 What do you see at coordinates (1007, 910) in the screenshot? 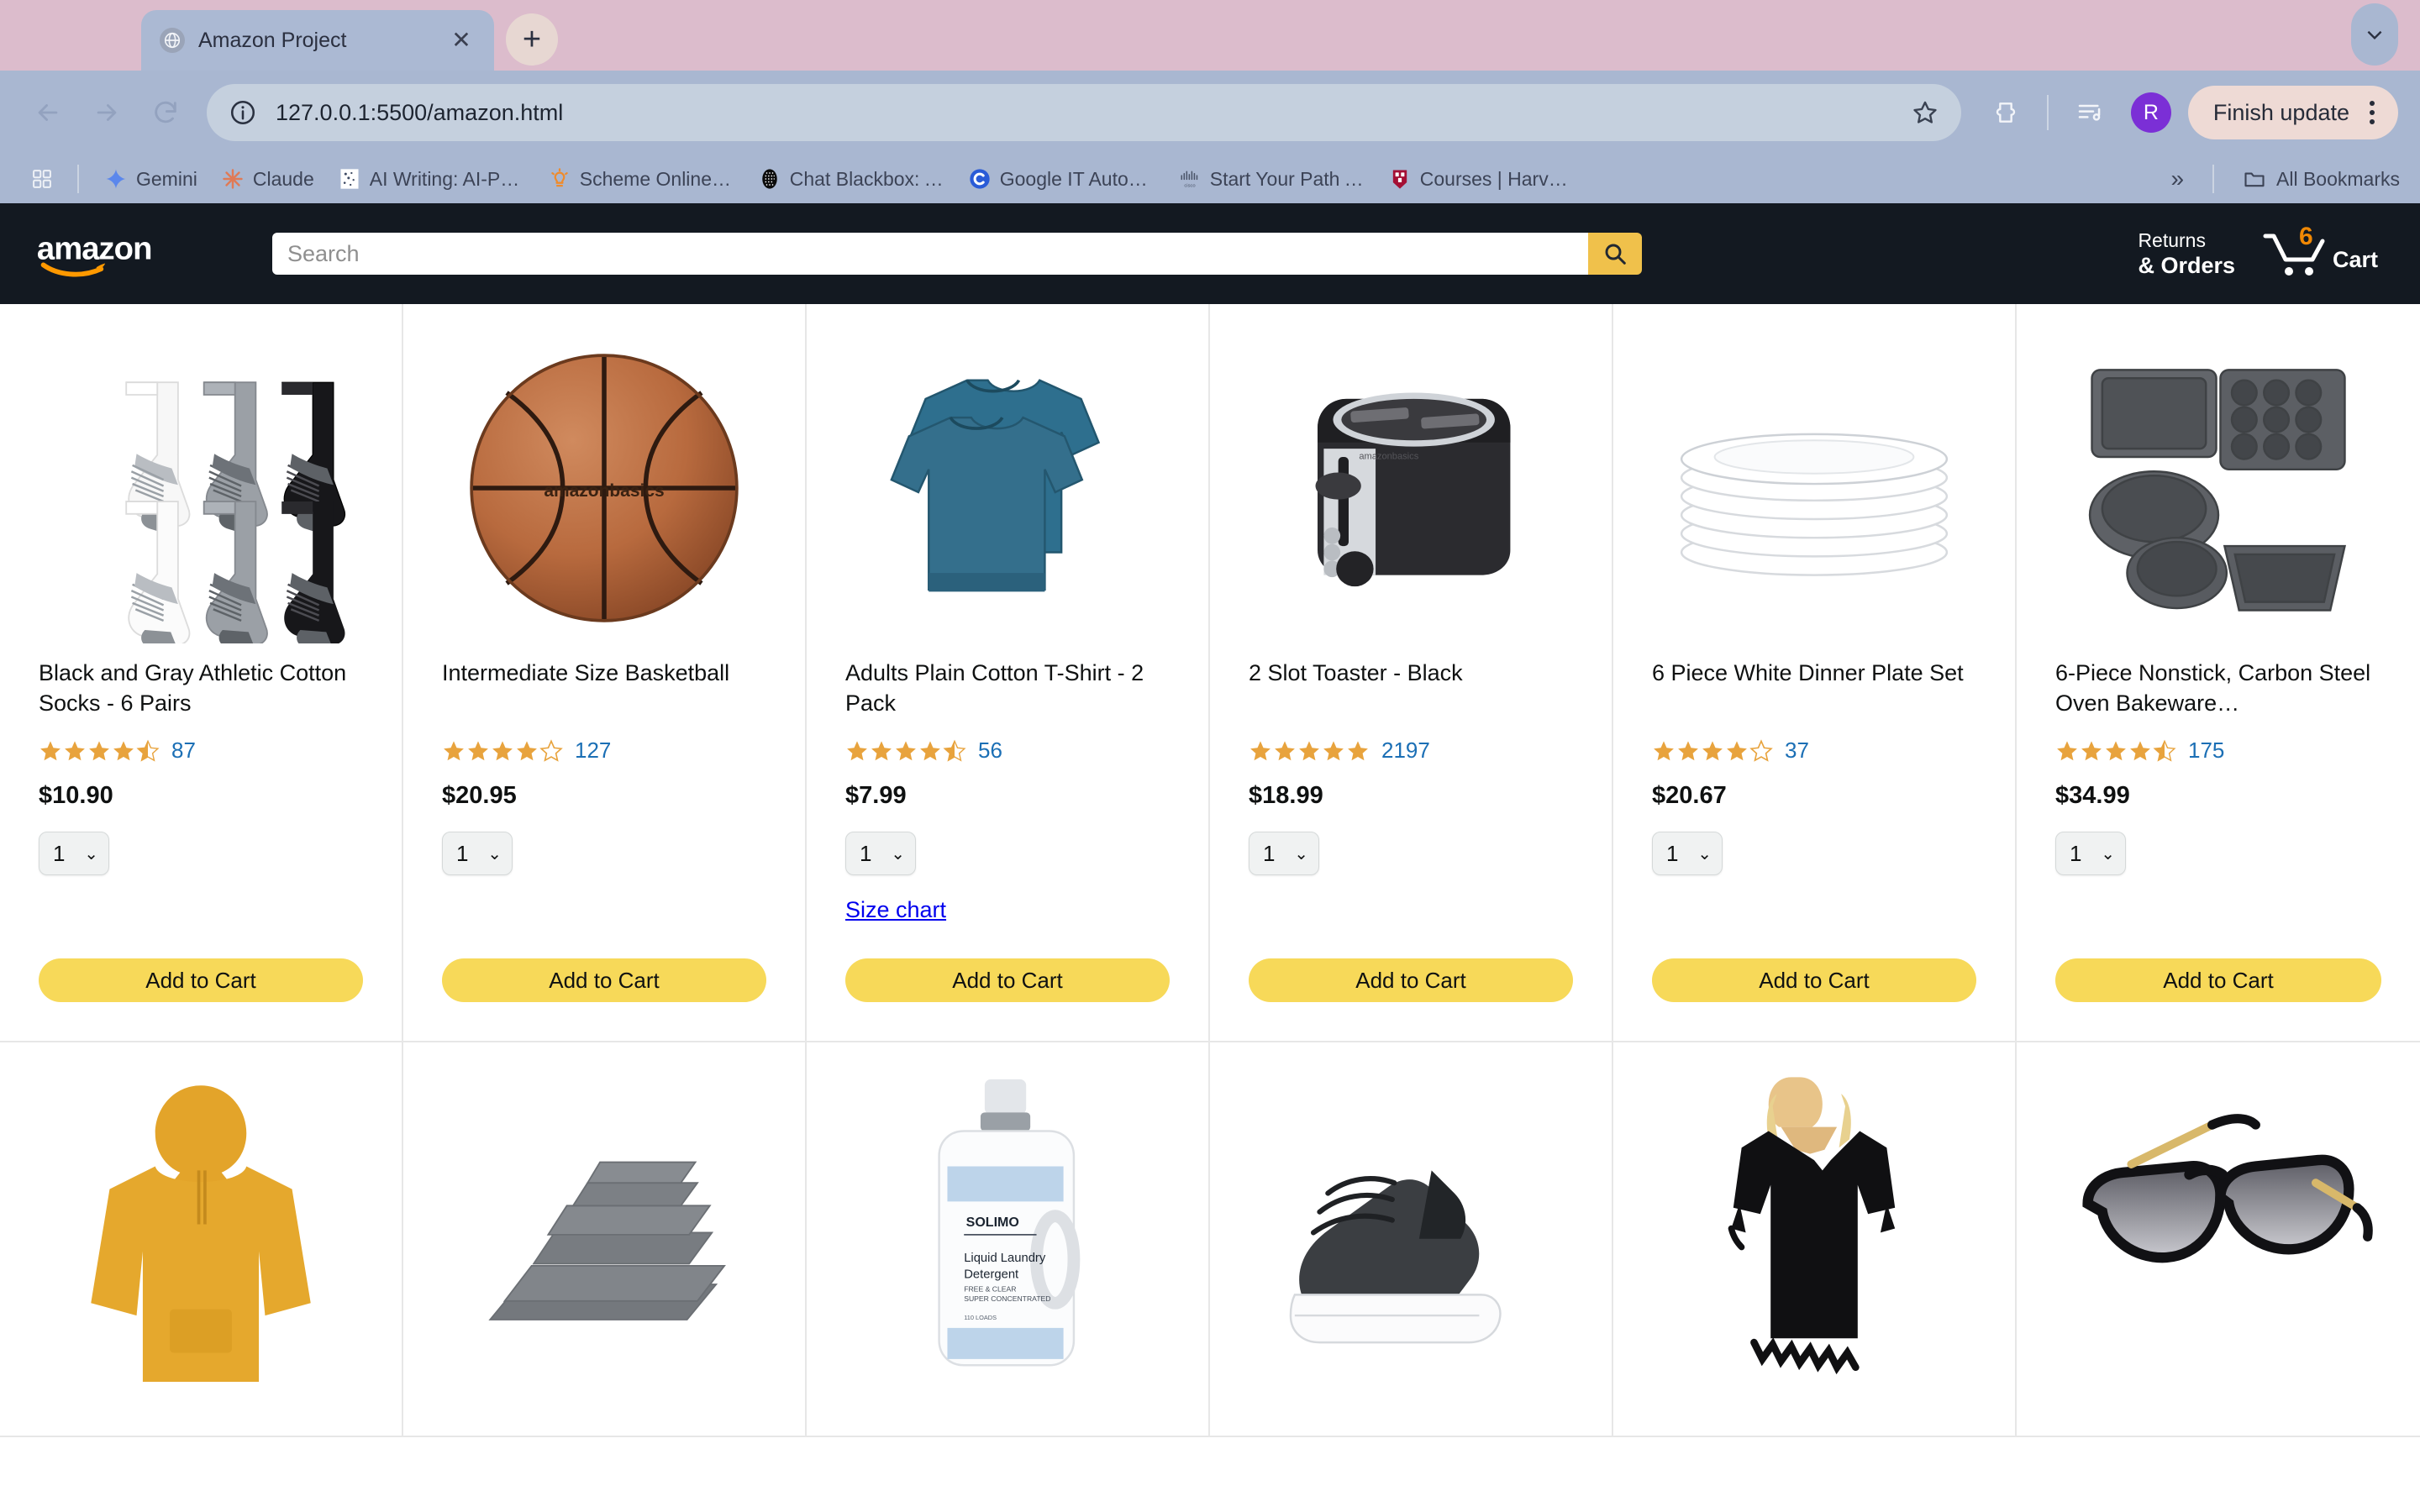
I see `size-chart-link: Size chart` at bounding box center [1007, 910].